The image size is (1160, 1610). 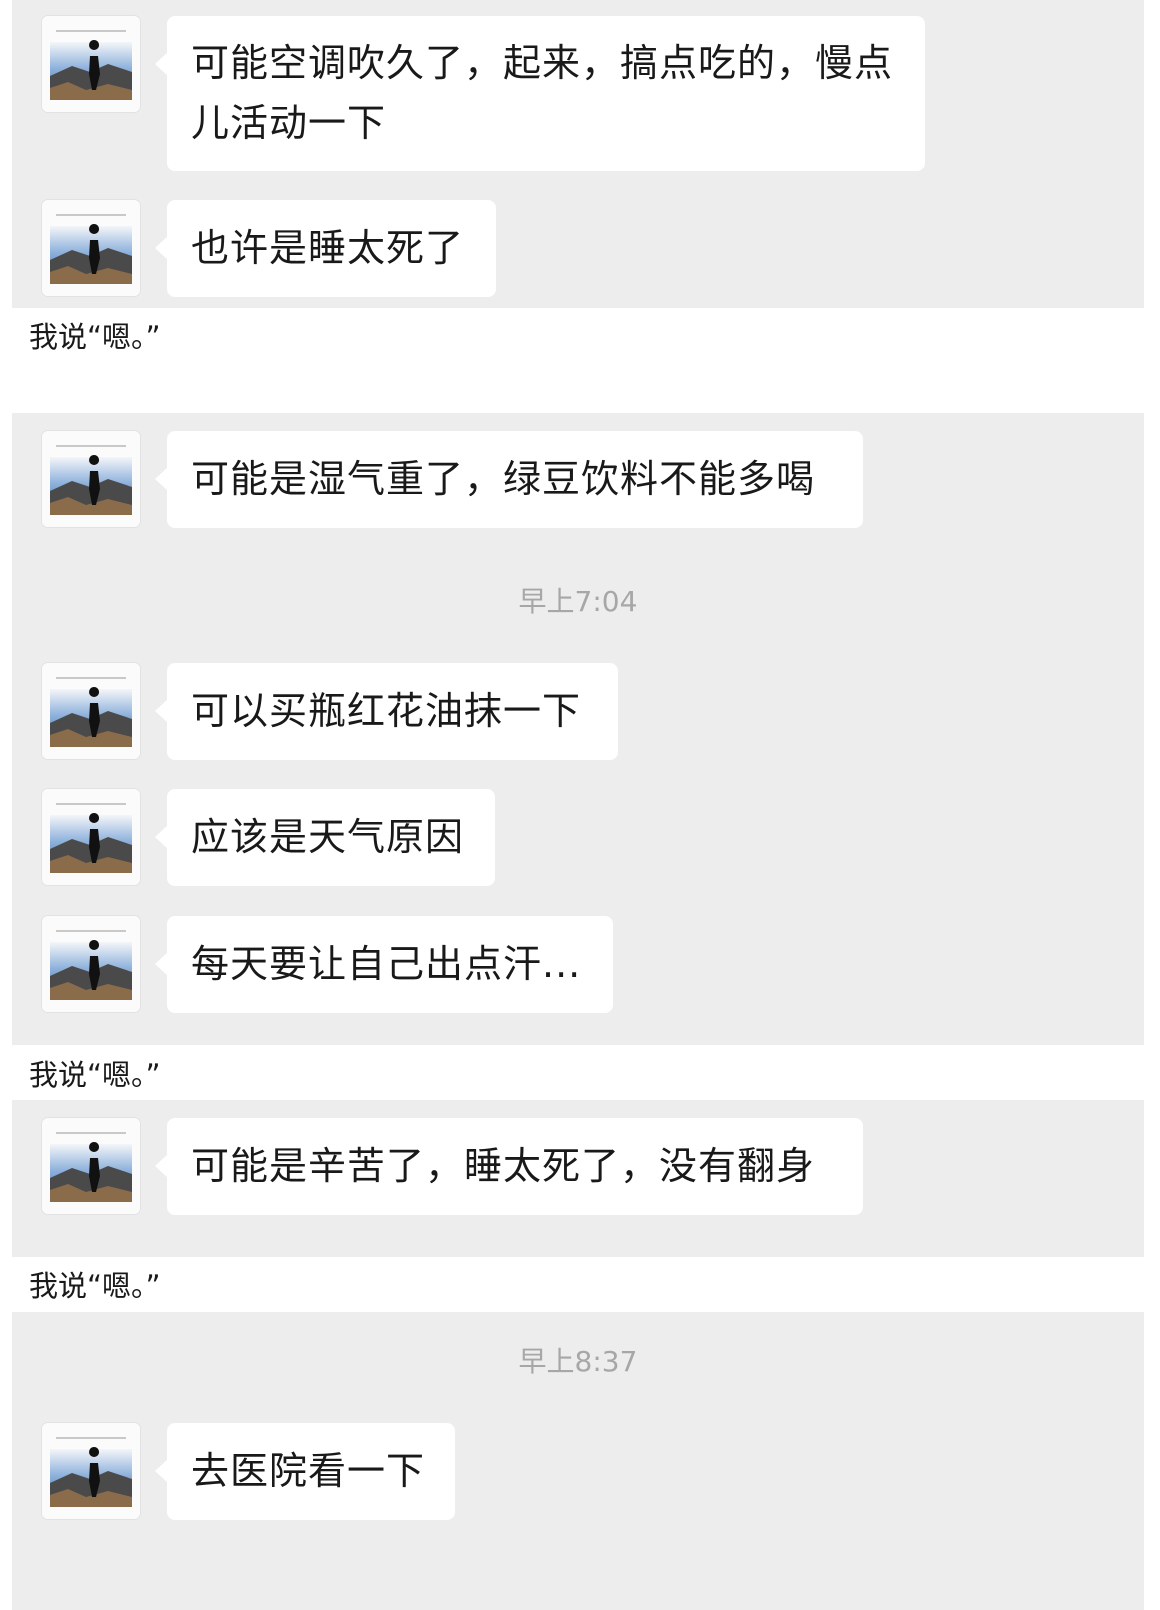 I want to click on timestamp: 早上7:04, so click(x=578, y=601).